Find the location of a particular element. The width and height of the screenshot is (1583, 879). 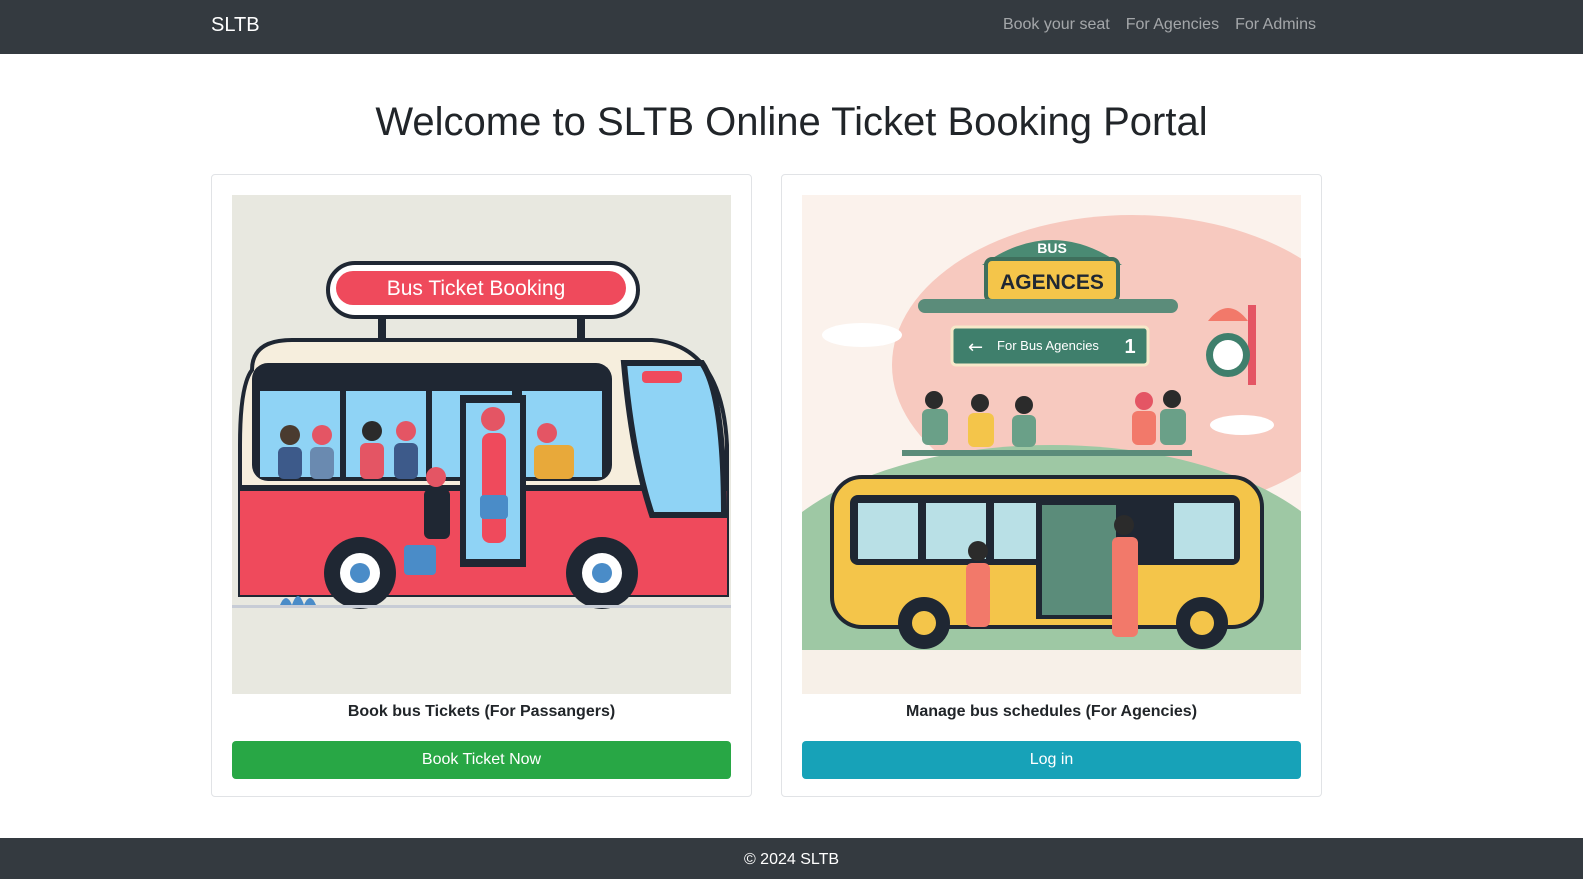

login-button: Log in is located at coordinates (1051, 760).